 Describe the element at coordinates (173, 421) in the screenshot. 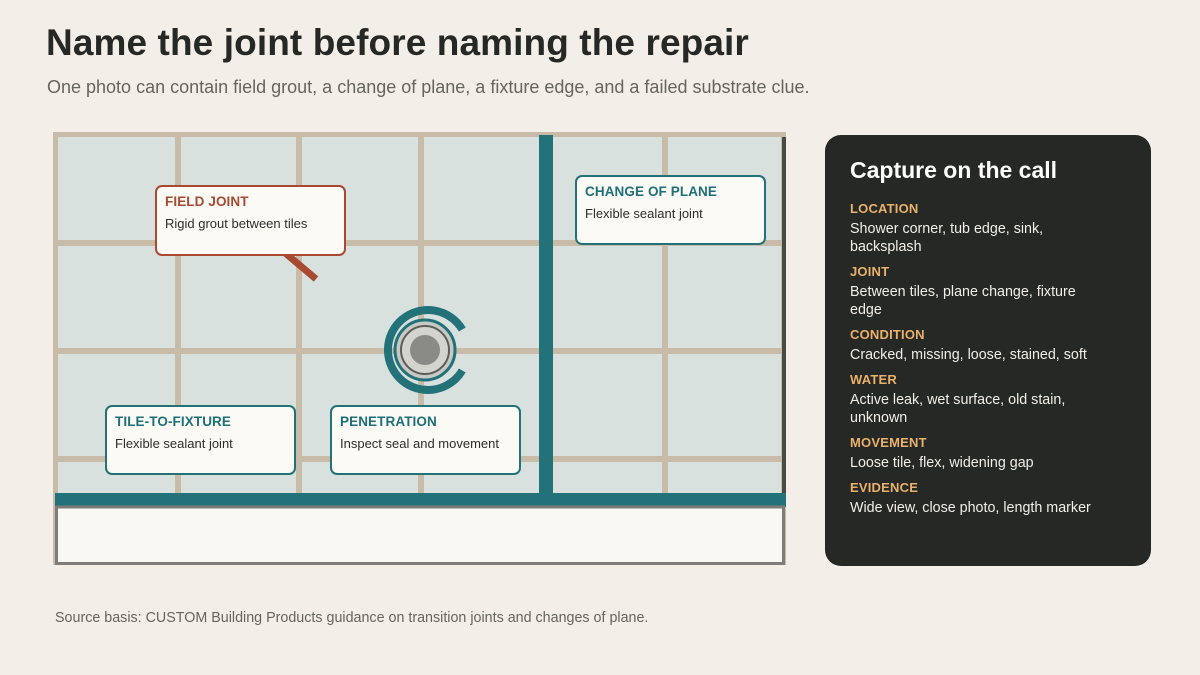

I see `callout-tile-to-fixture-title: TILE-TO-FIXTURE` at that location.